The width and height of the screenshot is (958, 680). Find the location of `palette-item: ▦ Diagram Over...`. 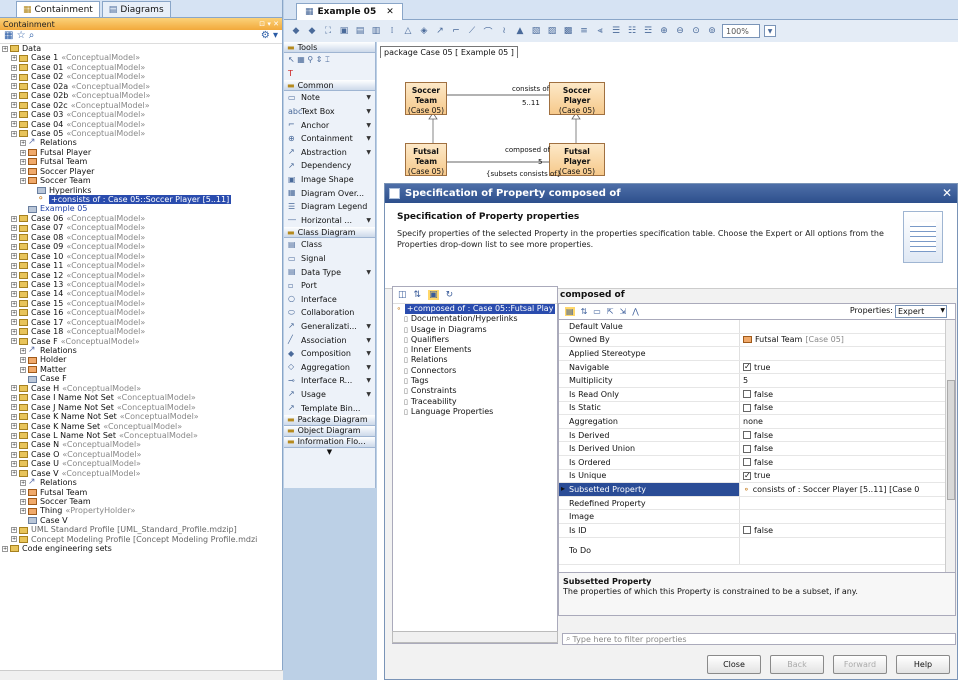

palette-item: ▦ Diagram Over... is located at coordinates (329, 193).